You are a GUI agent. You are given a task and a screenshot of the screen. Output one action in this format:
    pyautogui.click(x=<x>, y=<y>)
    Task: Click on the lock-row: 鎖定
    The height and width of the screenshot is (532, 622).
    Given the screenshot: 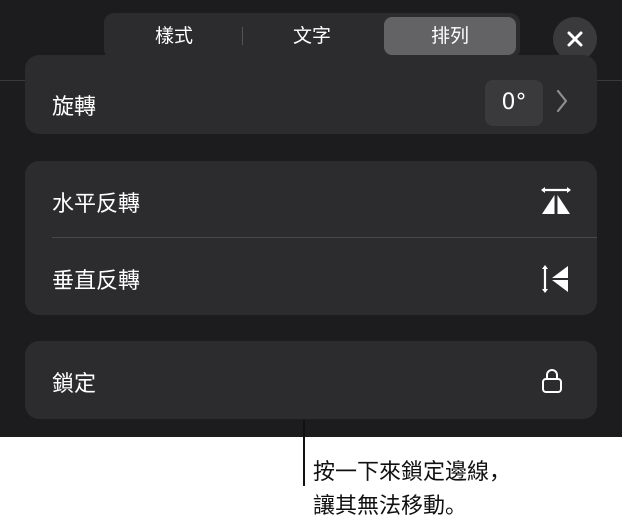 What is the action you would take?
    pyautogui.click(x=311, y=379)
    